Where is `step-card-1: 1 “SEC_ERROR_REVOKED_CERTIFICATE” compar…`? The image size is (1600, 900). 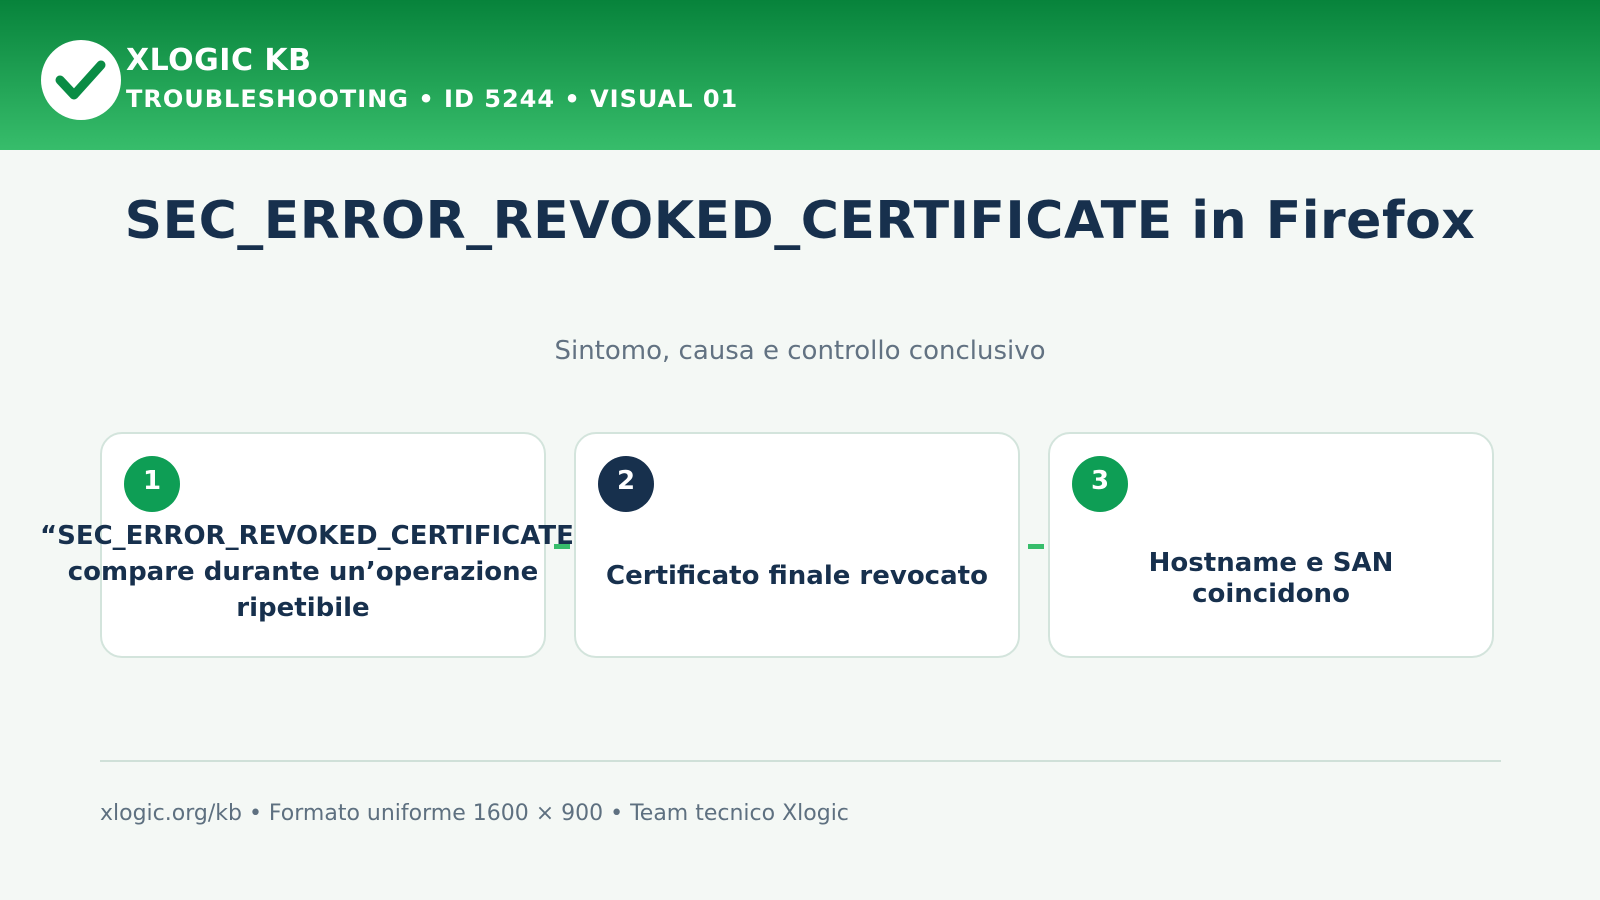
step-card-1: 1 “SEC_ERROR_REVOKED_CERTIFICATE” compar… is located at coordinates (315, 545).